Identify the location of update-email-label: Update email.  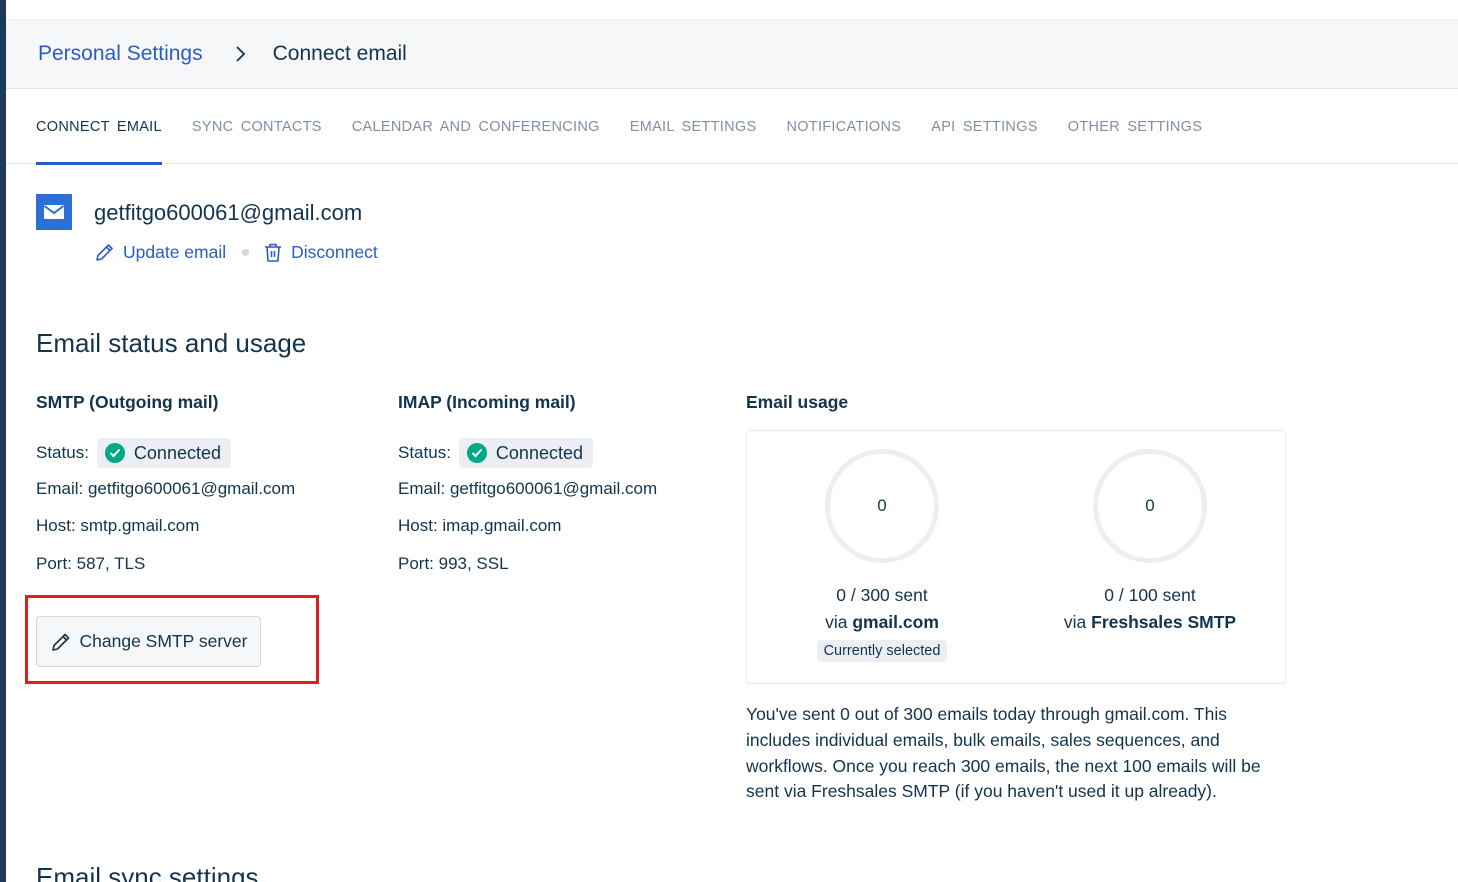
(175, 252).